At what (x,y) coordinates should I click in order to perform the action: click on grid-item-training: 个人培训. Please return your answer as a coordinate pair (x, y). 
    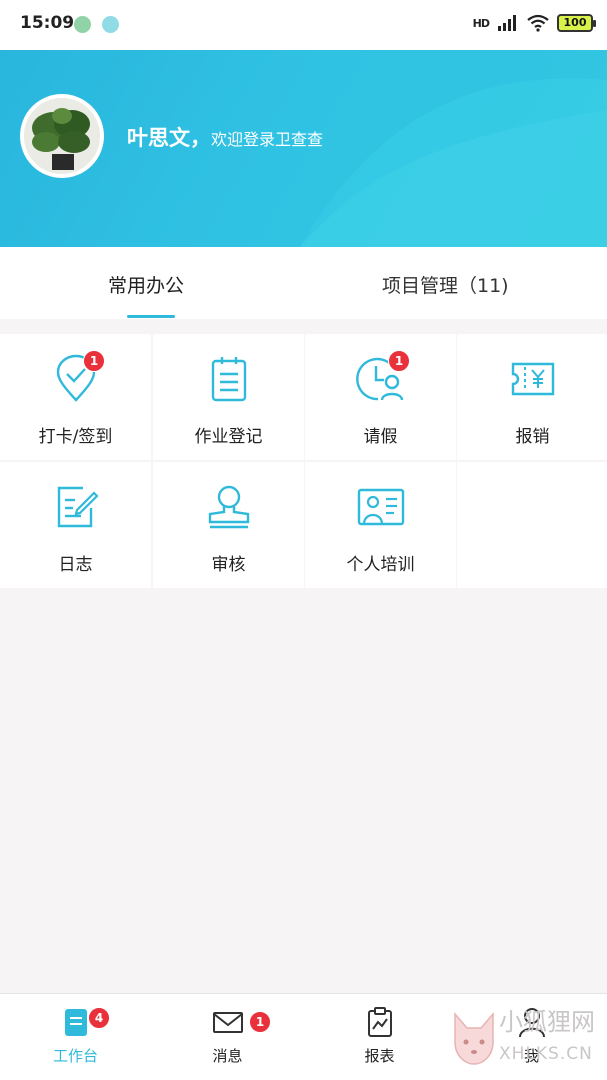
    Looking at the image, I should click on (380, 525).